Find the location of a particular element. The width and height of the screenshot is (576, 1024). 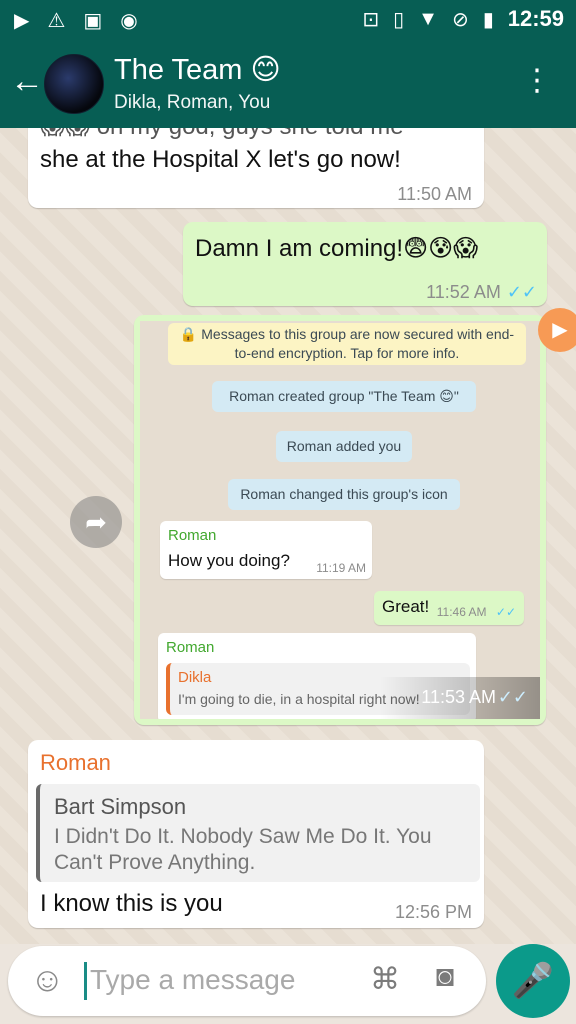

no-sim-icon: ⊘ is located at coordinates (460, 19).